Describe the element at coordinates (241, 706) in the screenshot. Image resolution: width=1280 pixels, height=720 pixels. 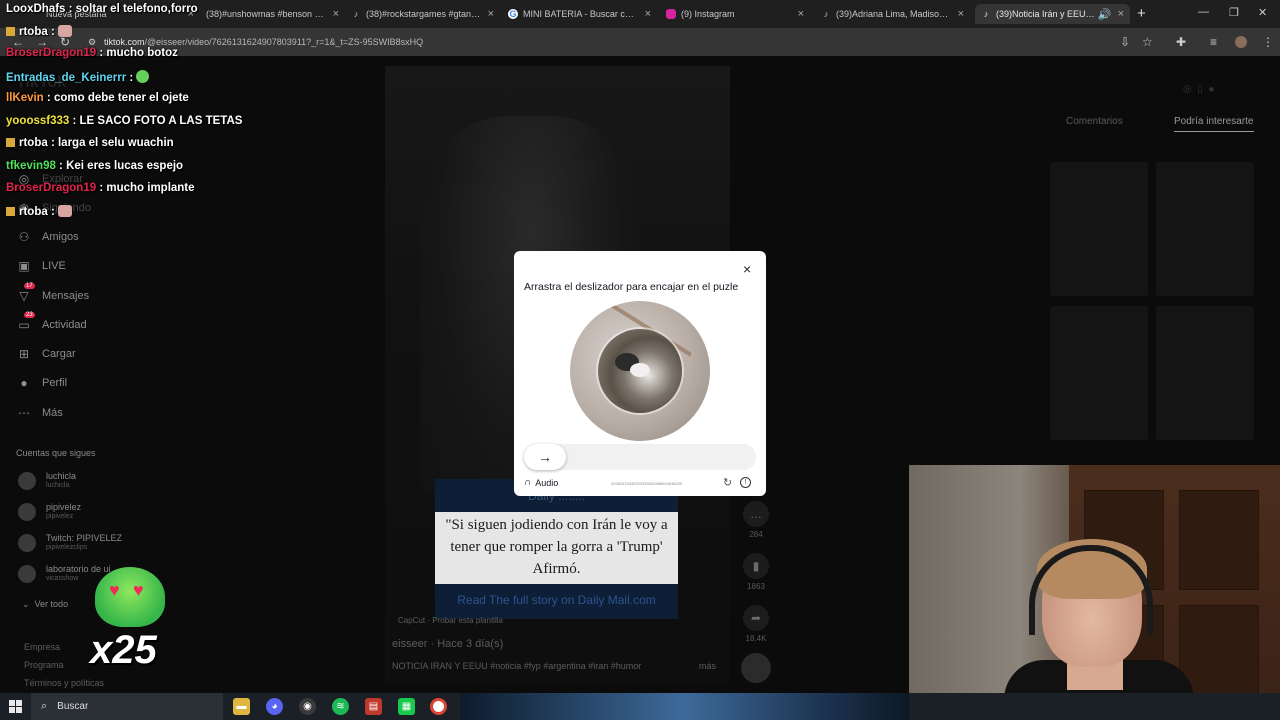
I see `file-explorer-icon: ▬` at that location.